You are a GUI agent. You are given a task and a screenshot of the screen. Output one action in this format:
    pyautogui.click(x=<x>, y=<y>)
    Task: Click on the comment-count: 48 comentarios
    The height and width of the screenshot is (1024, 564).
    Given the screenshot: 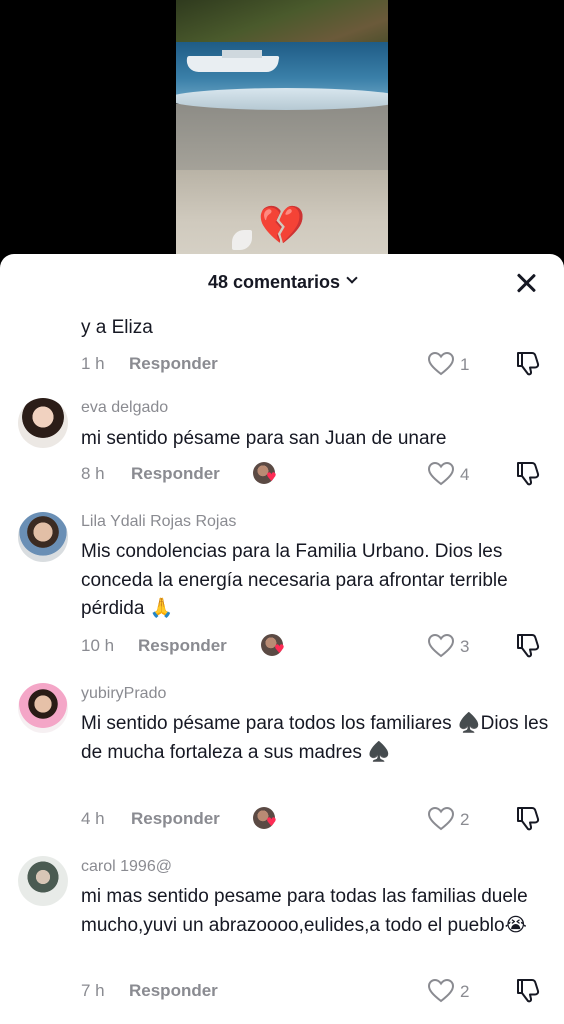 What is the action you would take?
    pyautogui.click(x=274, y=281)
    